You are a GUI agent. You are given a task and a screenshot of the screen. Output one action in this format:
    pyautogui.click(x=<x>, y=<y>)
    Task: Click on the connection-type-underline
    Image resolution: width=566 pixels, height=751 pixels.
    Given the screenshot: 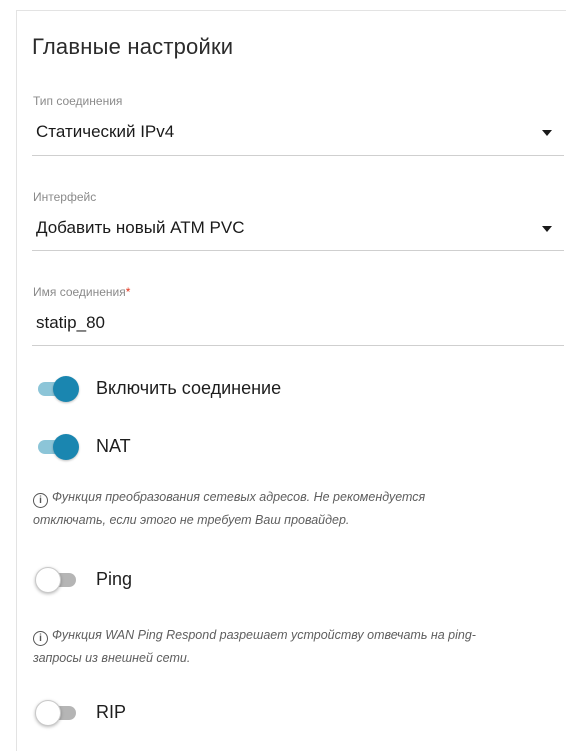 What is the action you would take?
    pyautogui.click(x=298, y=155)
    